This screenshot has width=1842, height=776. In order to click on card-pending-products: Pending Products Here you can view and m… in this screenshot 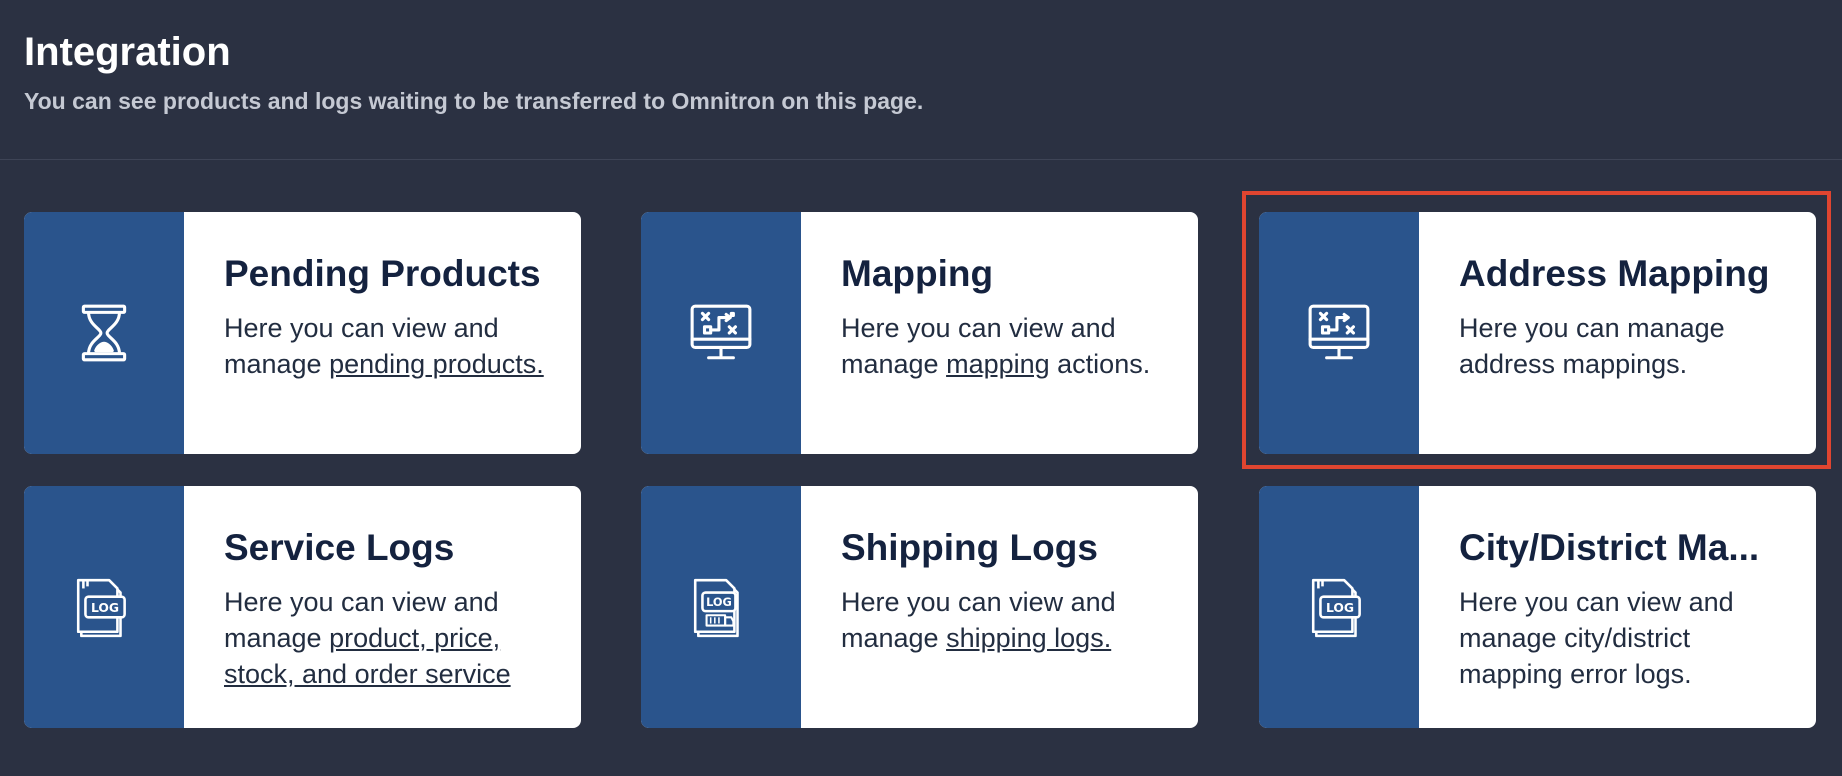, I will do `click(302, 333)`.